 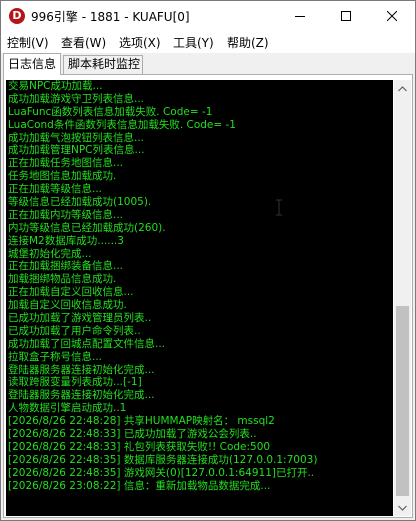 I want to click on window-title: 996引擎 - 1881 - KUAFU[0], so click(x=110, y=17).